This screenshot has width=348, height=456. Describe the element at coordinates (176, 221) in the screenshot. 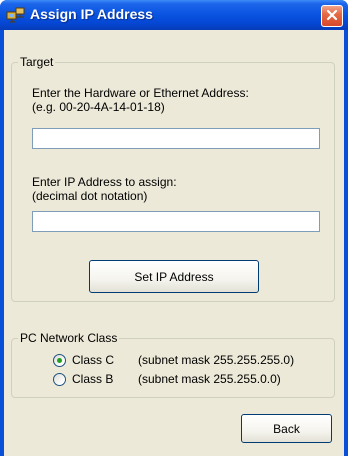

I see `ip-address-input` at that location.